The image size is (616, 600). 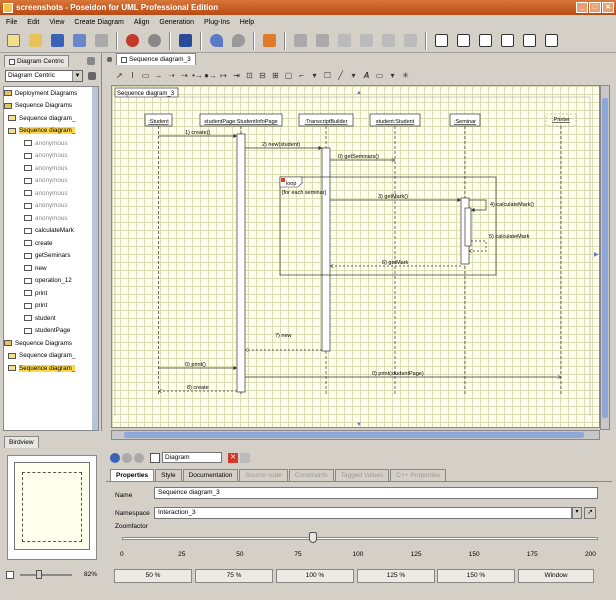 What do you see at coordinates (249, 75) in the screenshot?
I see `loop-tool-icon: ⊡` at bounding box center [249, 75].